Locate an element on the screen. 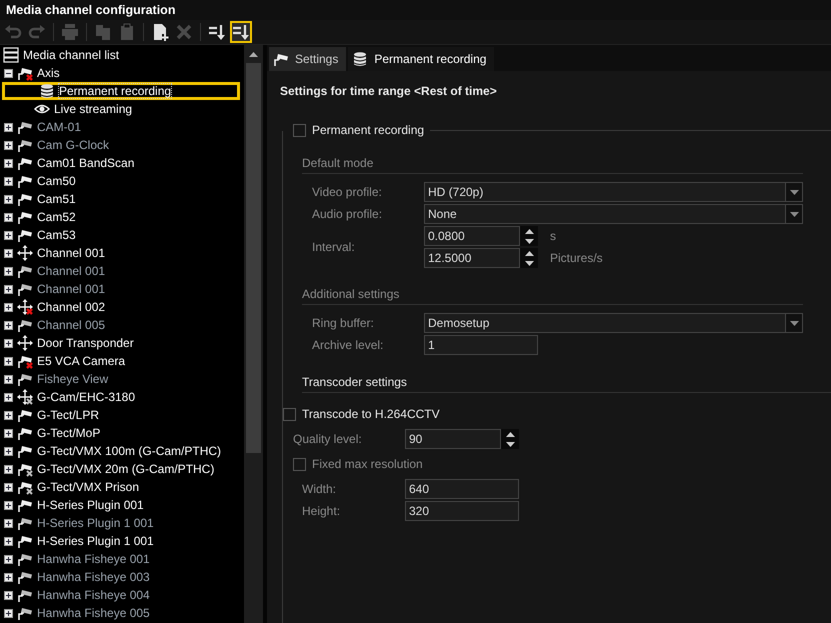 The height and width of the screenshot is (623, 831). tab: Settings is located at coordinates (307, 59).